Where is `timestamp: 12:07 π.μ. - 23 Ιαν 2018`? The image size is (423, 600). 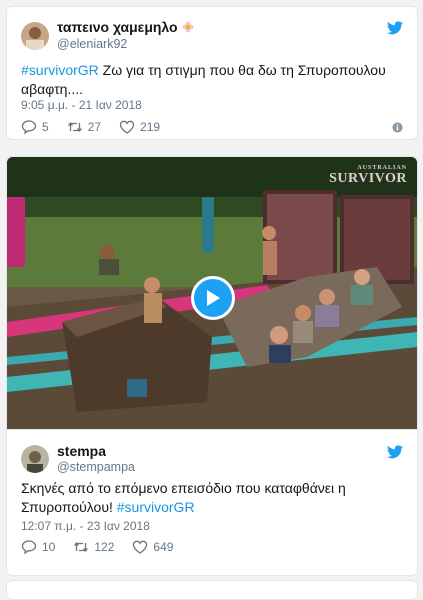 timestamp: 12:07 π.μ. - 23 Ιαν 2018 is located at coordinates (85, 526).